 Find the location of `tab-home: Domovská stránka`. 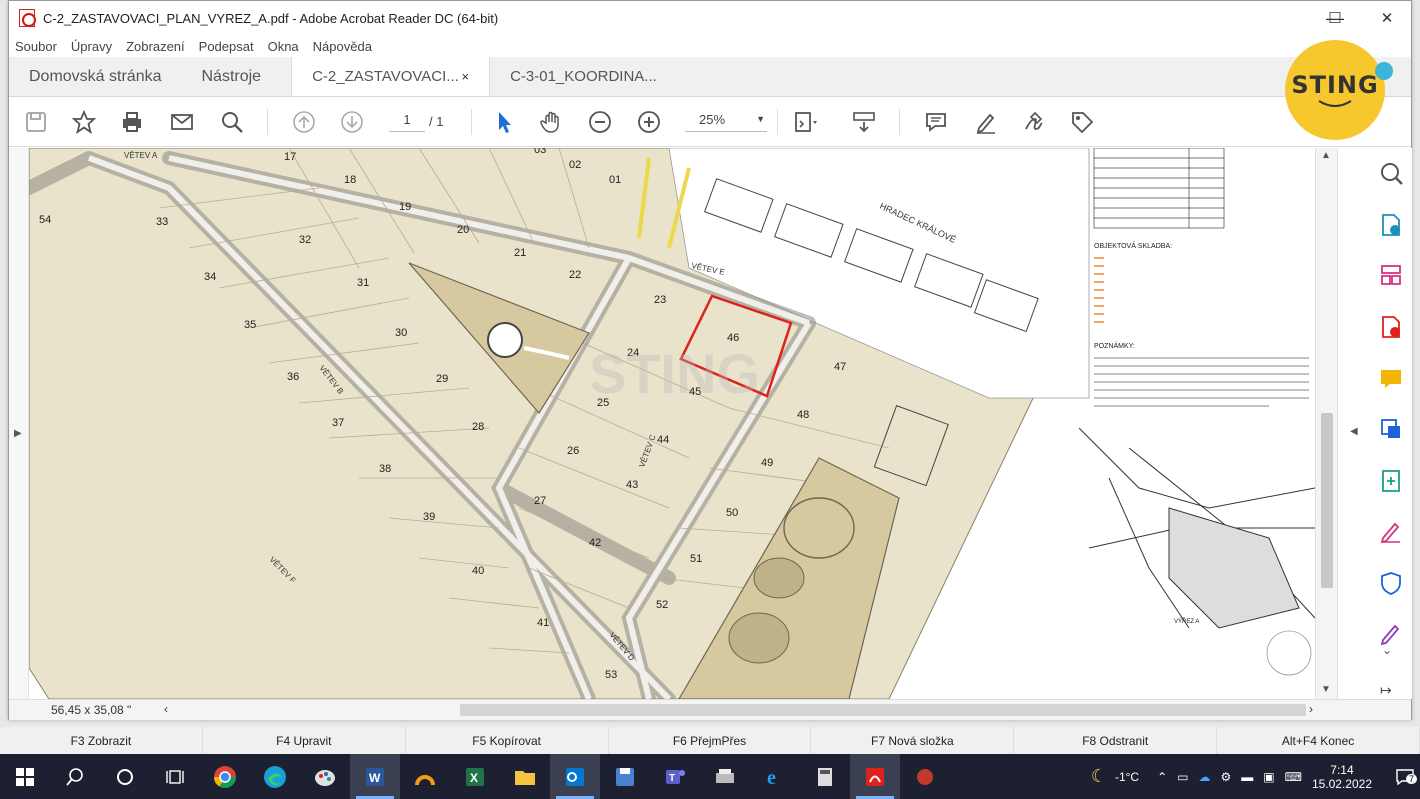

tab-home: Domovská stránka is located at coordinates (95, 76).